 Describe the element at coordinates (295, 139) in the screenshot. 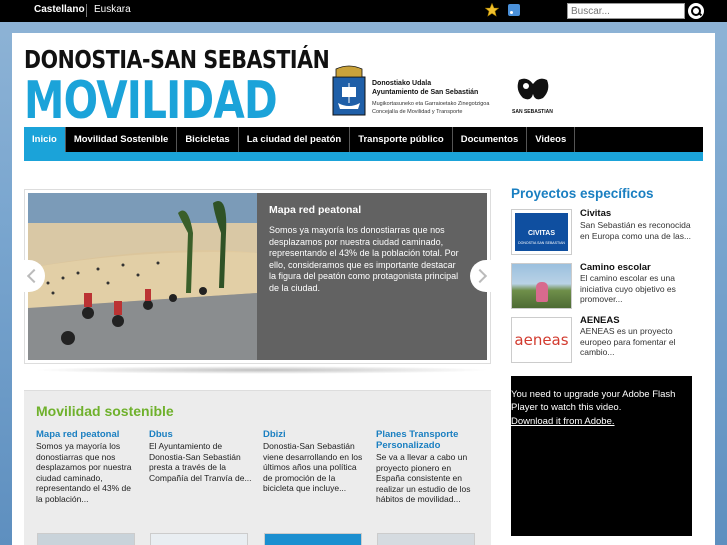

I see `nav-item-ciudad-peaton: La ciudad del peatón` at that location.